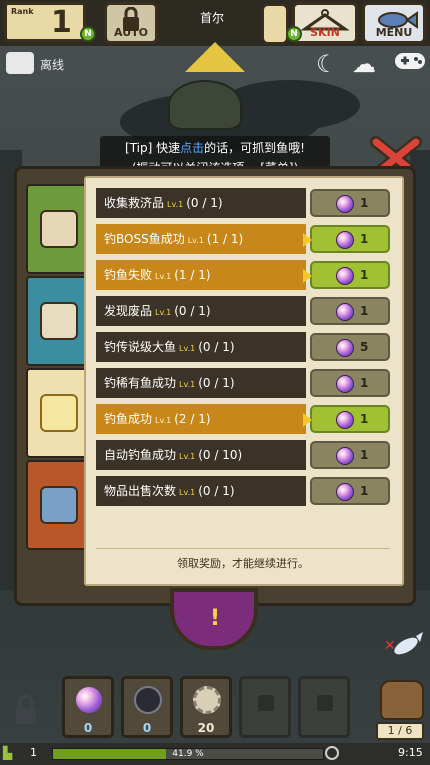  What do you see at coordinates (364, 64) in the screenshot?
I see `cloud-upload-icon: ☁` at bounding box center [364, 64].